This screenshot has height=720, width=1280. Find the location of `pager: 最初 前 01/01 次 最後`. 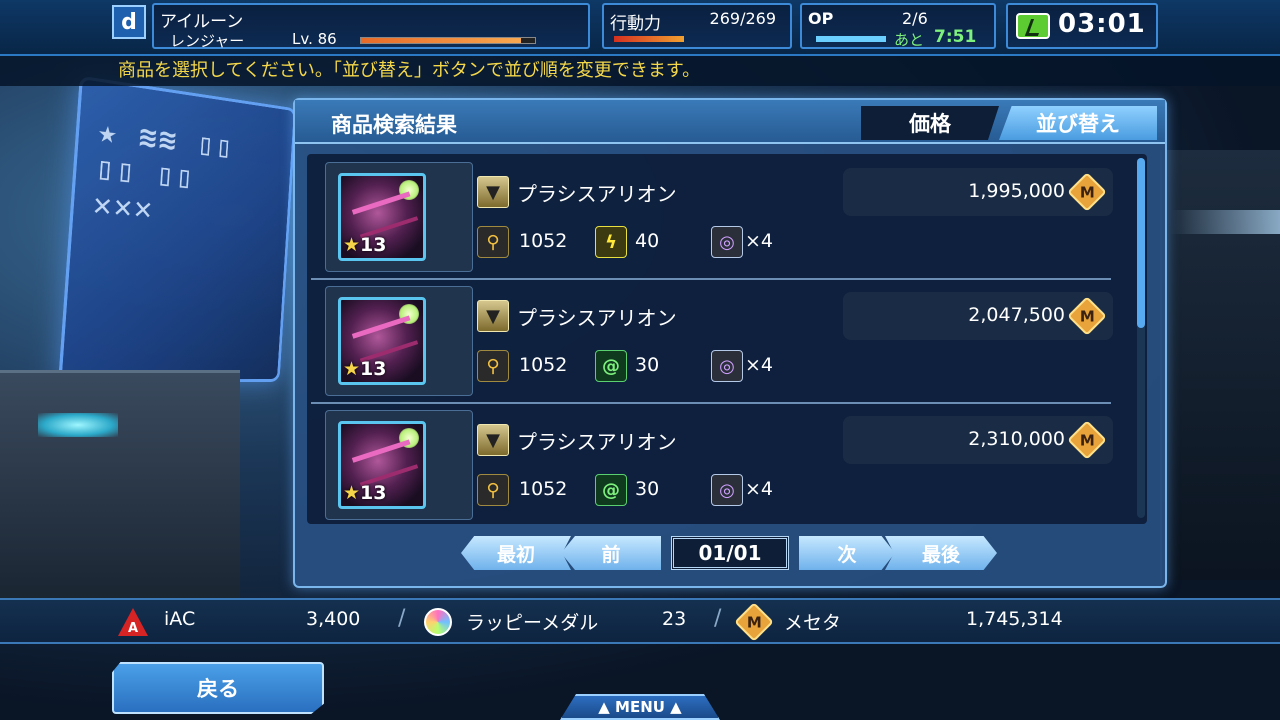

pager: 最初 前 01/01 次 最後 is located at coordinates (731, 554).